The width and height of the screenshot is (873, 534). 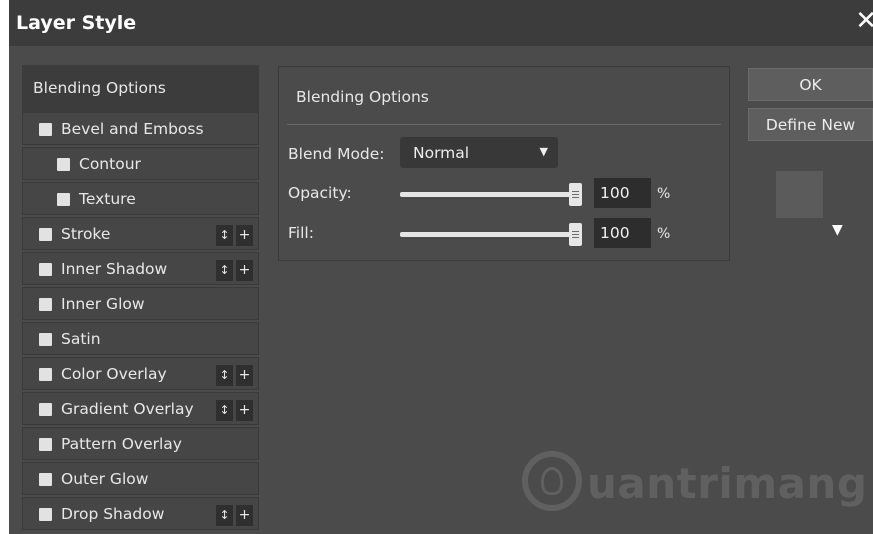 I want to click on style-item-label: Blending Options, so click(x=99, y=88).